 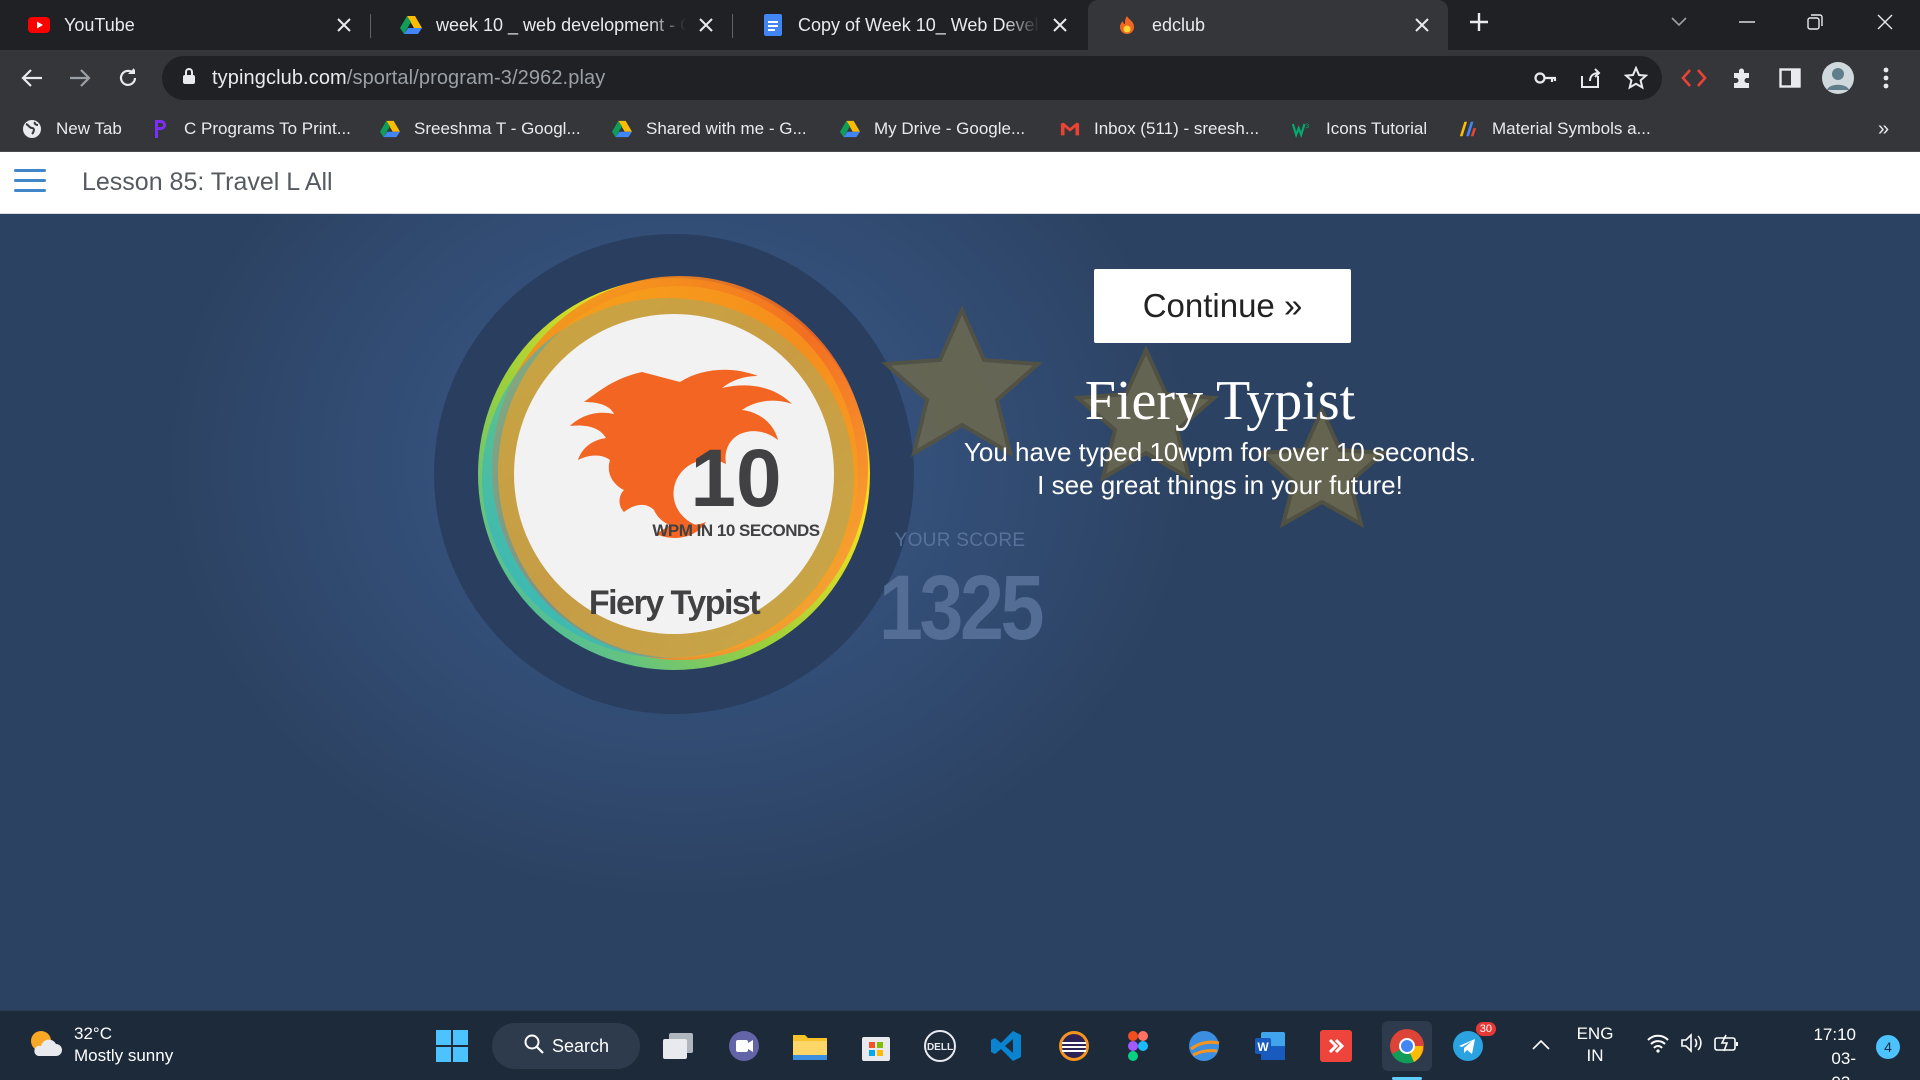 I want to click on lock-icon, so click(x=189, y=78).